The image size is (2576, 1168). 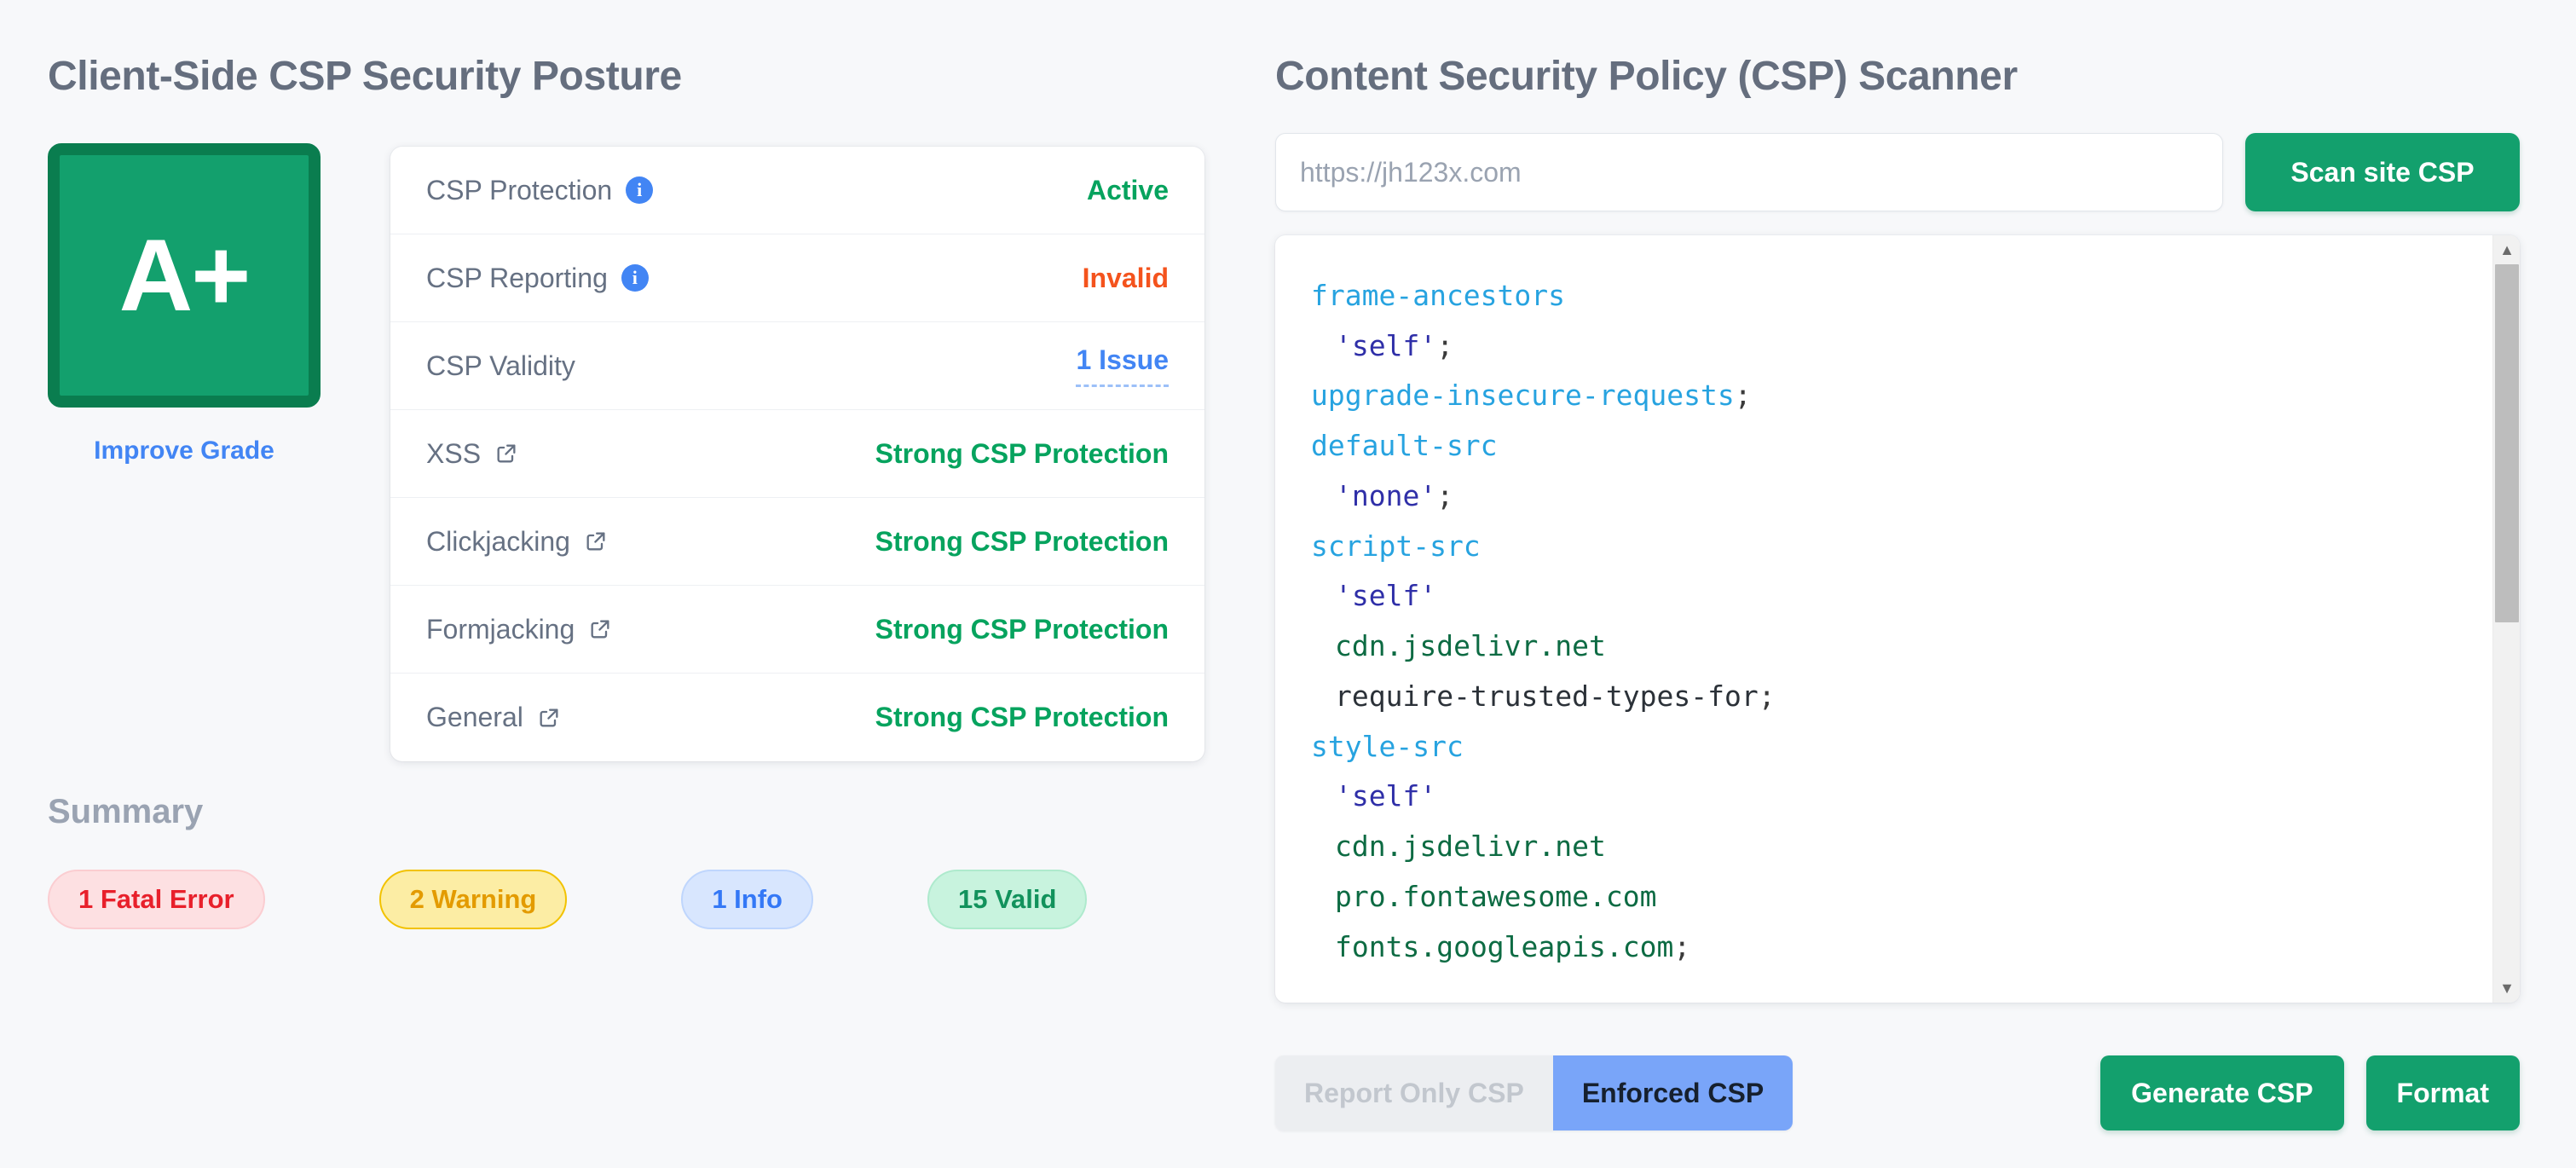 I want to click on csp-token: require-trusted-types-for, so click(x=1547, y=696).